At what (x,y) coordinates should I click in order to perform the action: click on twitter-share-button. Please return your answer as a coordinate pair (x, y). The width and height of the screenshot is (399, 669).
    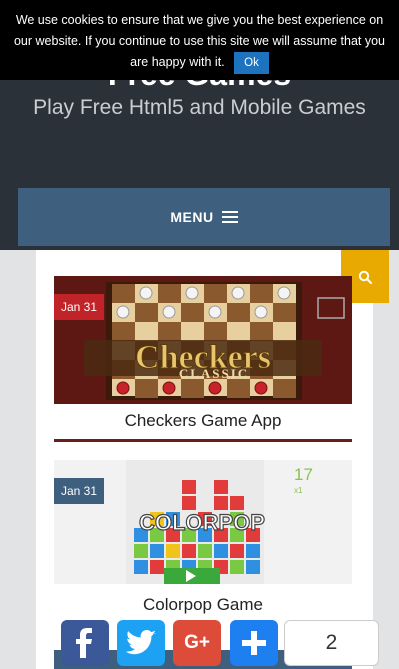
    Looking at the image, I should click on (141, 643).